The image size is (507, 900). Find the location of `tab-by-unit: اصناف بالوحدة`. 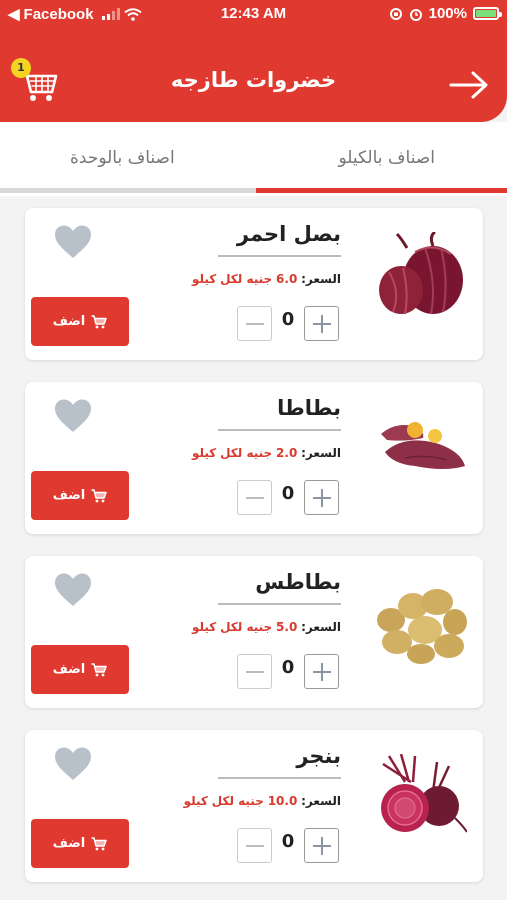

tab-by-unit: اصناف بالوحدة is located at coordinates (122, 158).